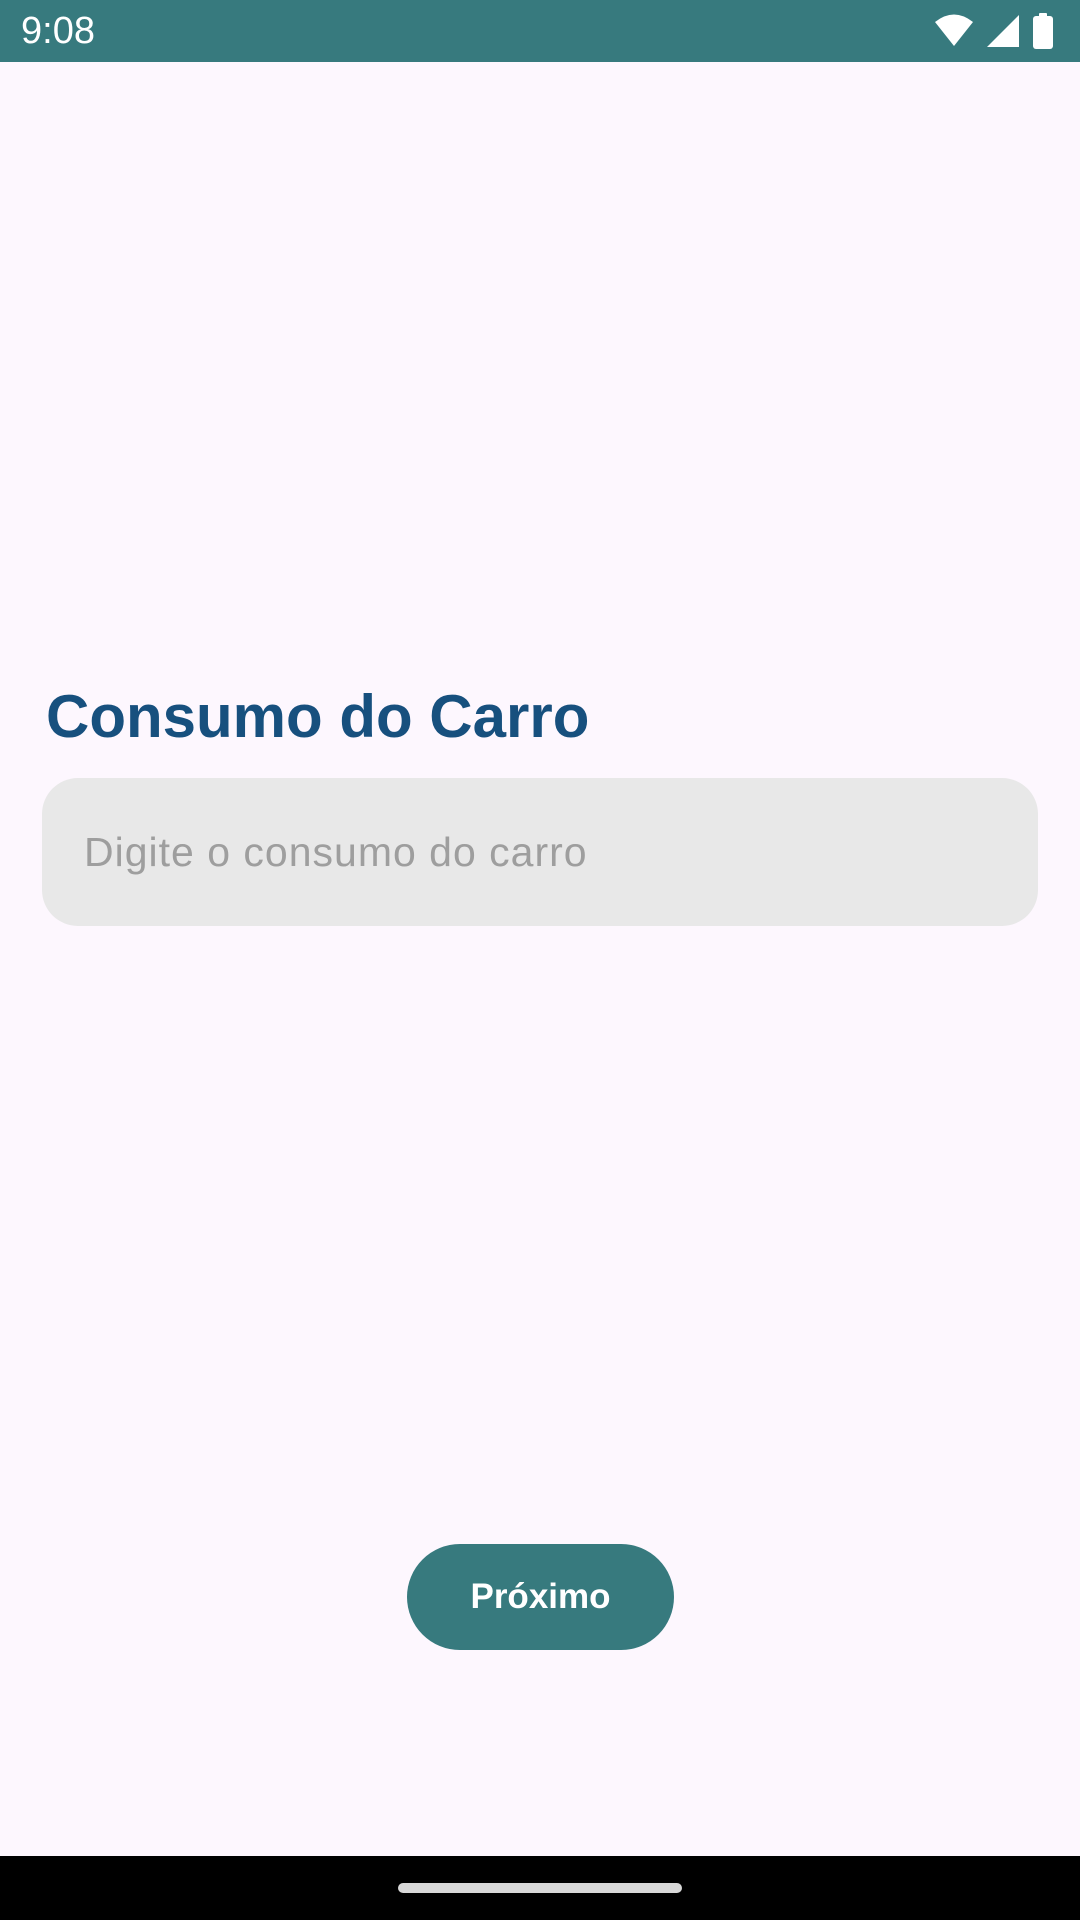 The height and width of the screenshot is (1920, 1080). I want to click on status-time: 9:08, so click(58, 31).